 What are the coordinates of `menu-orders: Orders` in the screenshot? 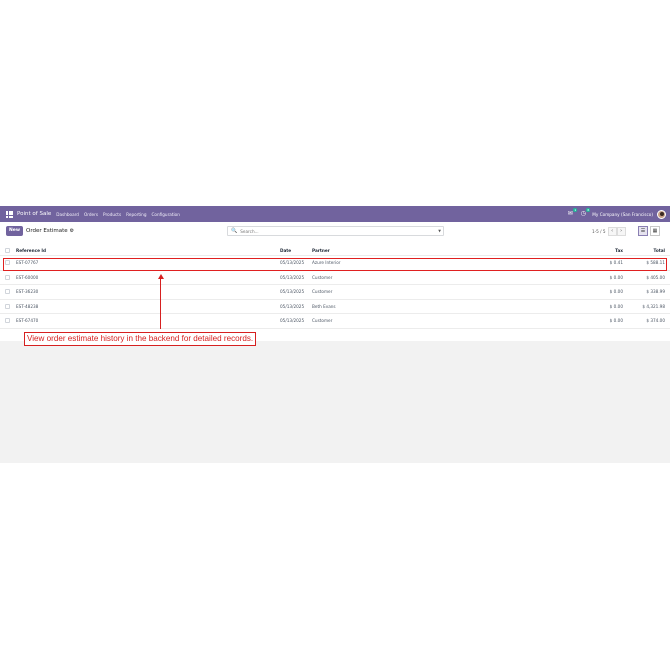 It's located at (91, 214).